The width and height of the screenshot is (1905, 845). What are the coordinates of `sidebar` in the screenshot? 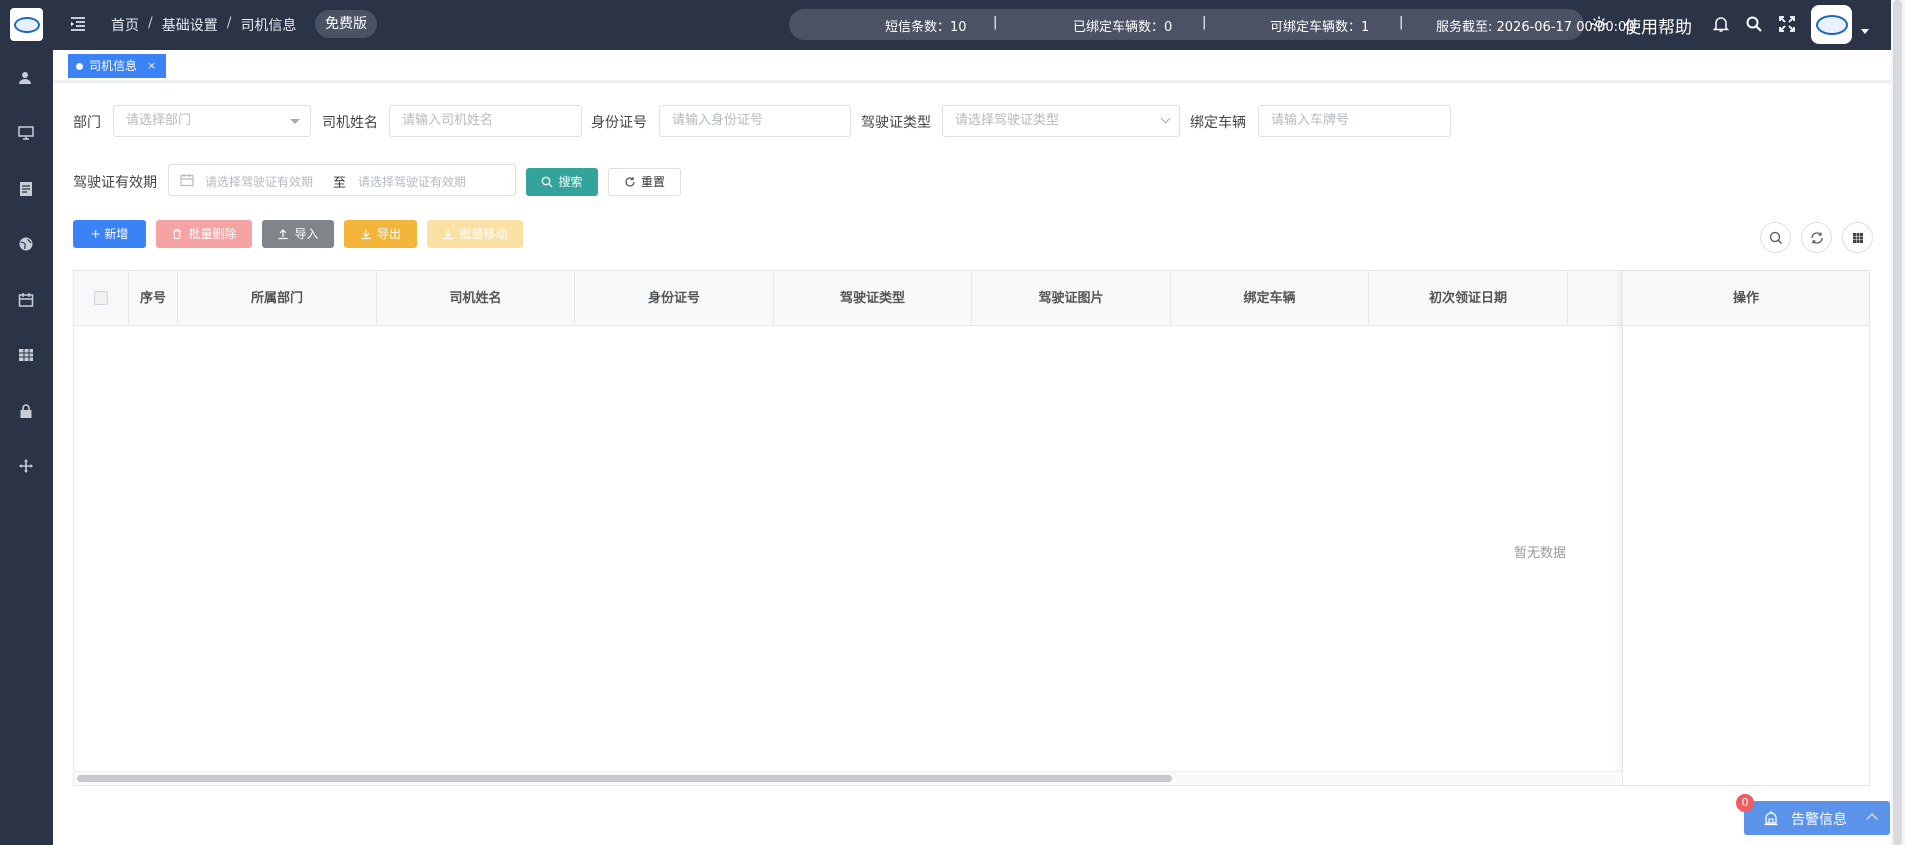 It's located at (26, 422).